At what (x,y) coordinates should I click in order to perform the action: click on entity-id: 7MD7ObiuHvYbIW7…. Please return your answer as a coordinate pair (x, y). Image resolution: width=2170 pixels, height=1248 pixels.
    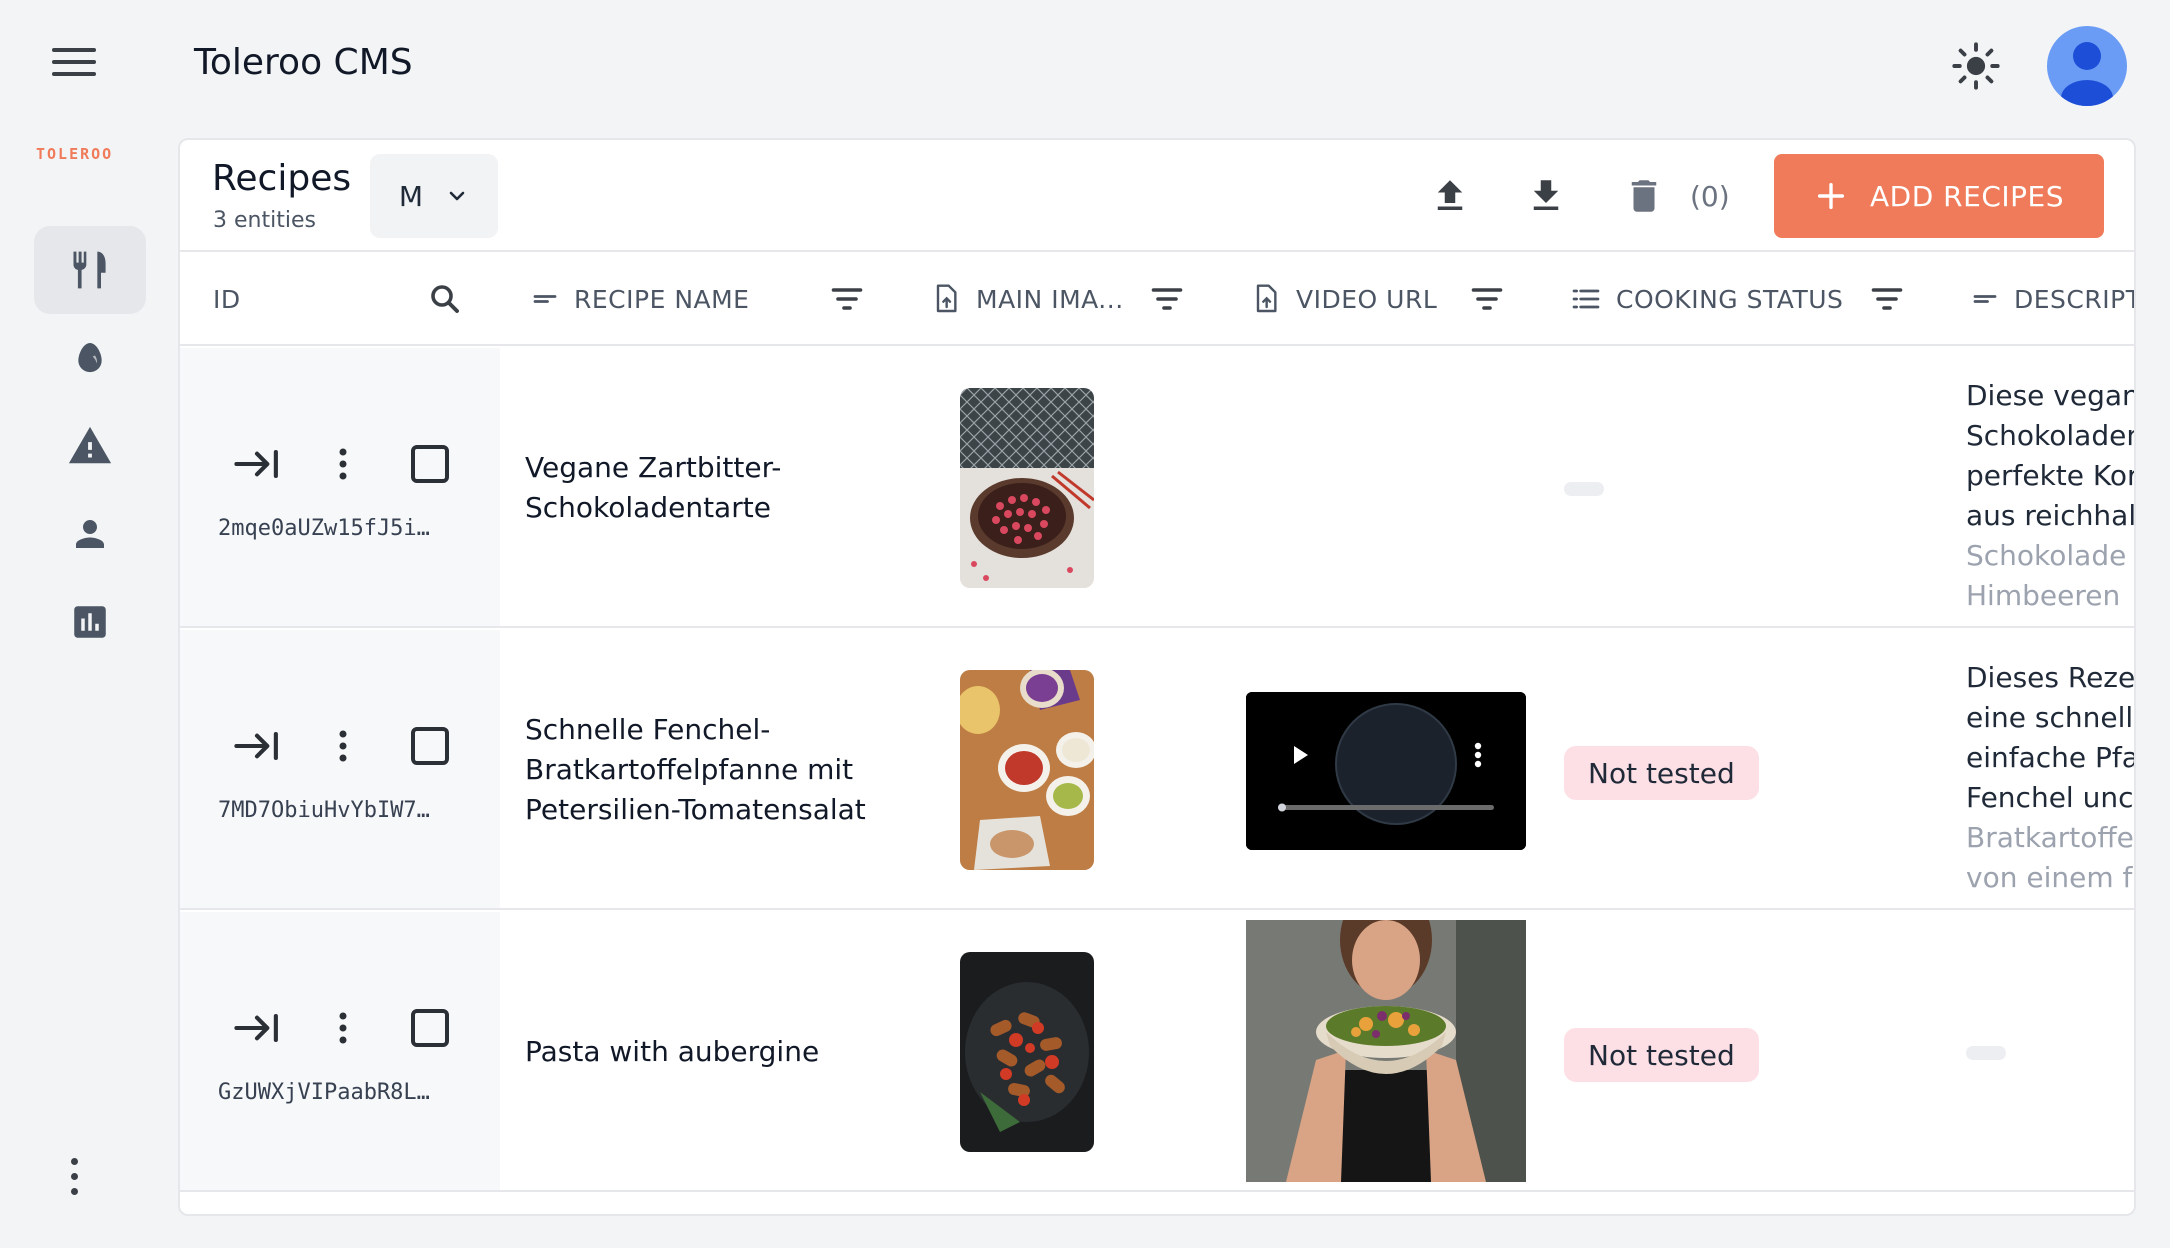
    Looking at the image, I should click on (324, 810).